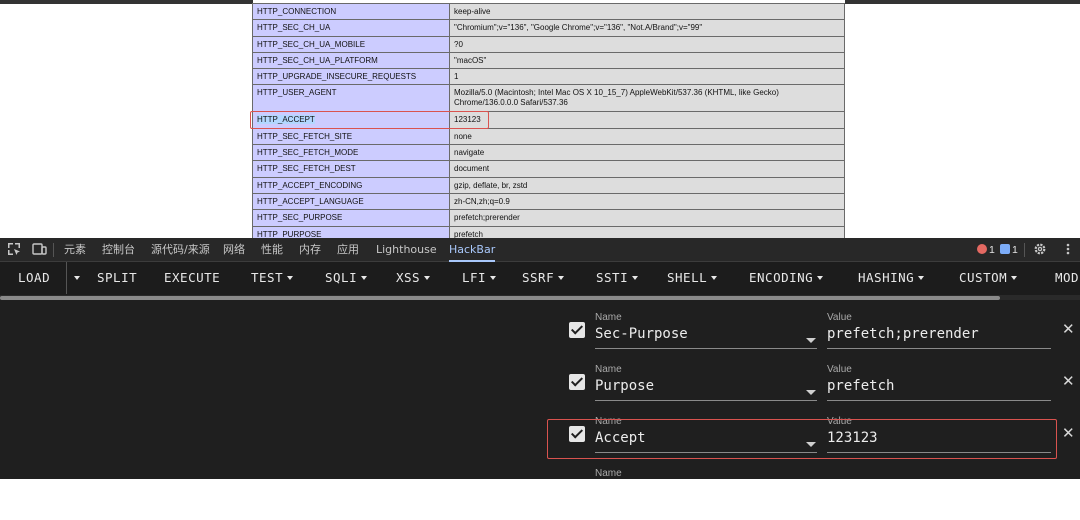 This screenshot has height=520, width=1080. I want to click on custom-menu: CUSTOM, so click(988, 278).